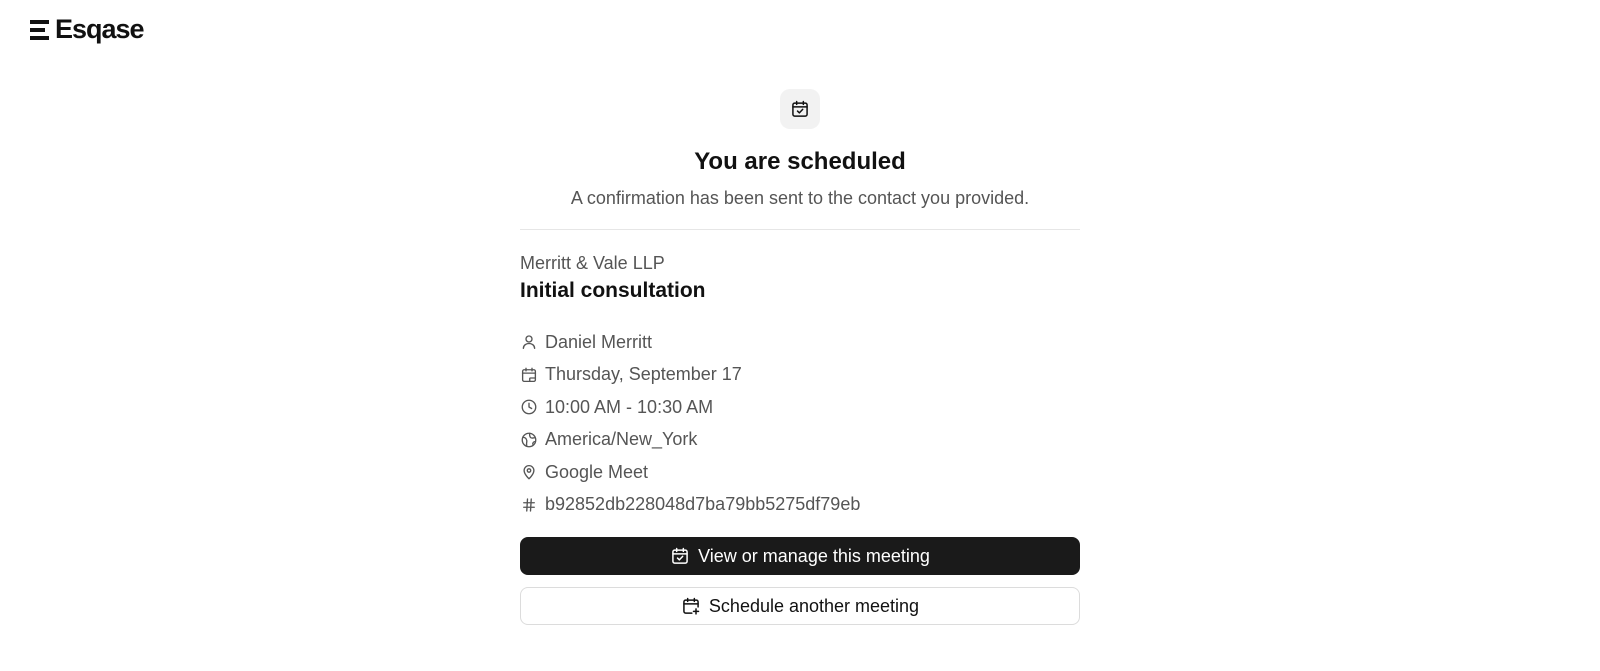 The width and height of the screenshot is (1600, 671). Describe the element at coordinates (629, 406) in the screenshot. I see `meeting-time: 10:00 AM - 10:30 AM` at that location.